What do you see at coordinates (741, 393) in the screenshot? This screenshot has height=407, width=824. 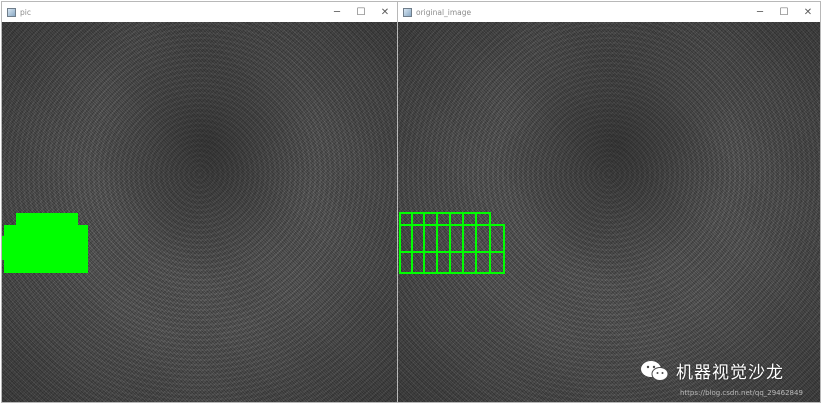 I see `watermark-url: https://blog.csdn.net/qq_29462849` at bounding box center [741, 393].